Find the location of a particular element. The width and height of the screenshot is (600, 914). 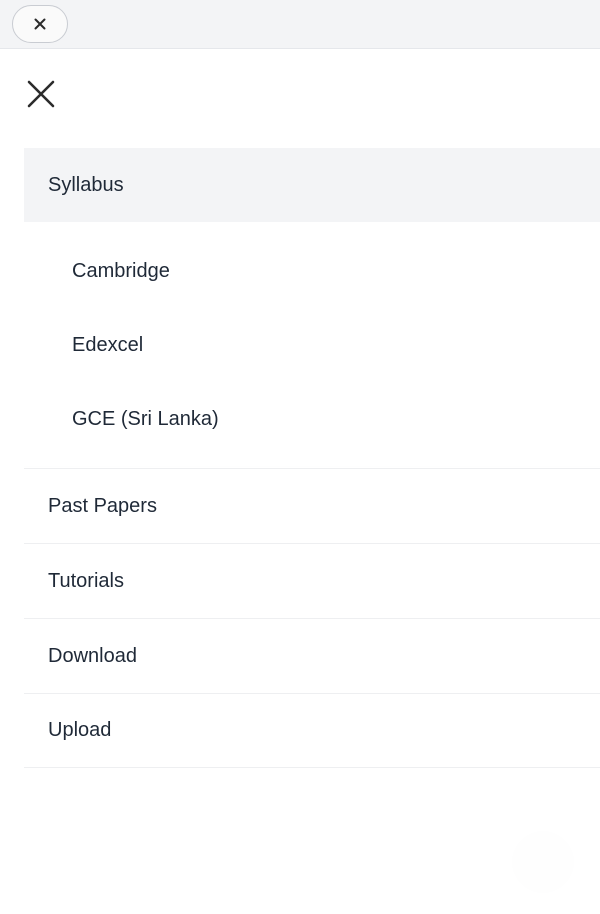

top-bar is located at coordinates (300, 24).